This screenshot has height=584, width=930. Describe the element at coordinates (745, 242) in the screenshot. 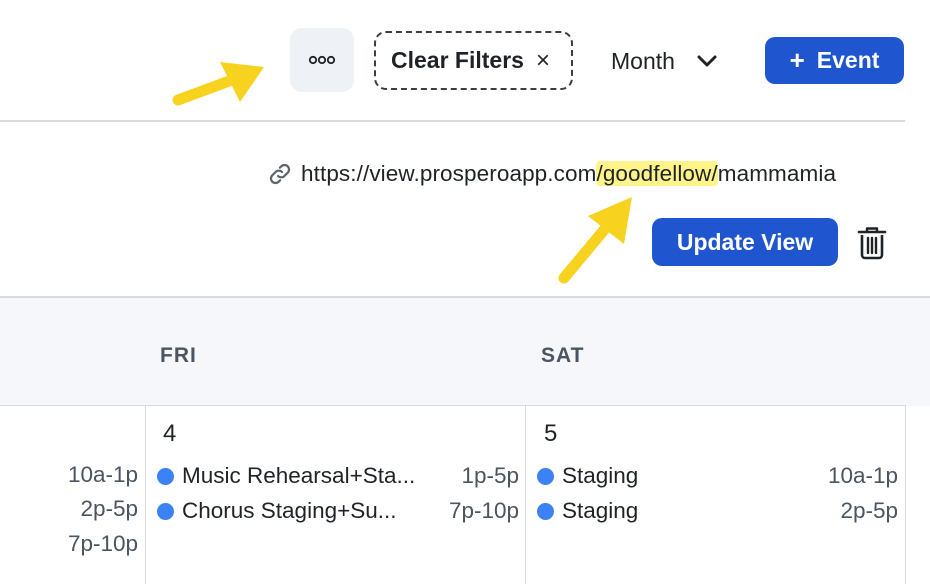

I see `update-view-button: Update View` at that location.